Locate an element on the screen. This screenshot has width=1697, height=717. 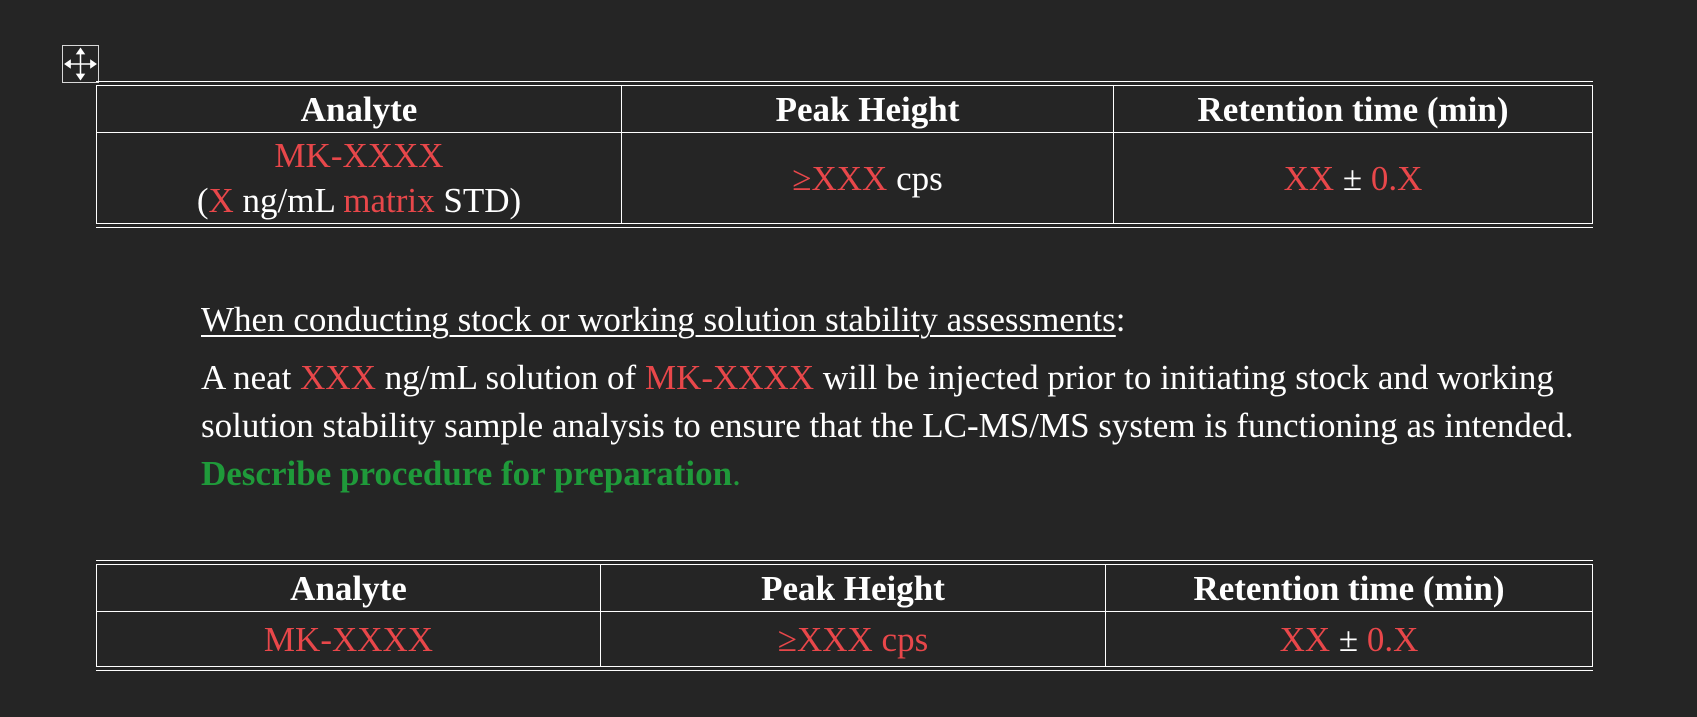
analyte-id: MK-XXXX is located at coordinates (359, 155).